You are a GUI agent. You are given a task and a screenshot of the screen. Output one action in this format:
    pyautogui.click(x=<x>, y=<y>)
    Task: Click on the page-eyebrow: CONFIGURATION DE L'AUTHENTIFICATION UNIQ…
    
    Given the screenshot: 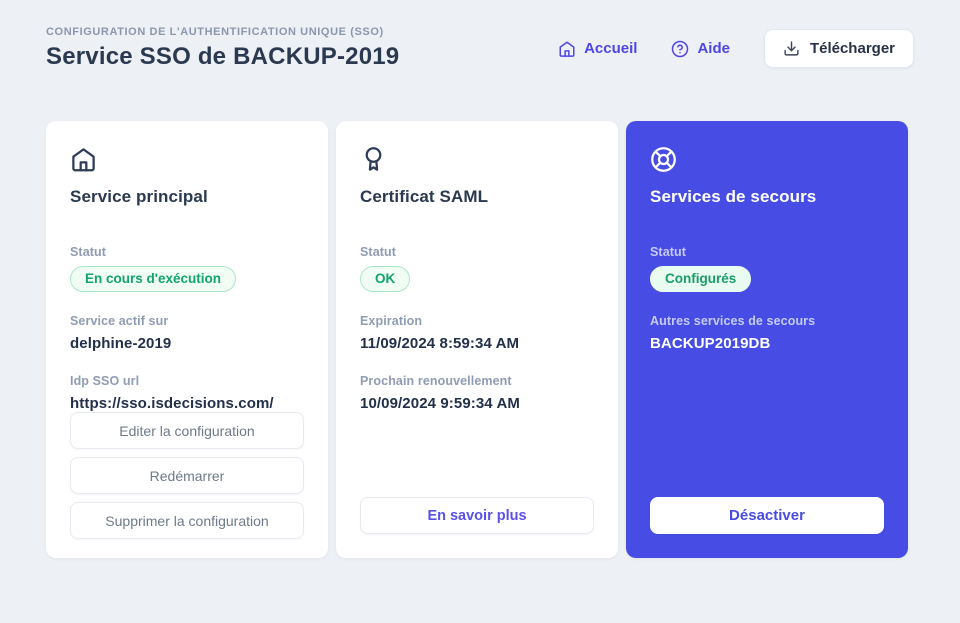 What is the action you would take?
    pyautogui.click(x=215, y=32)
    